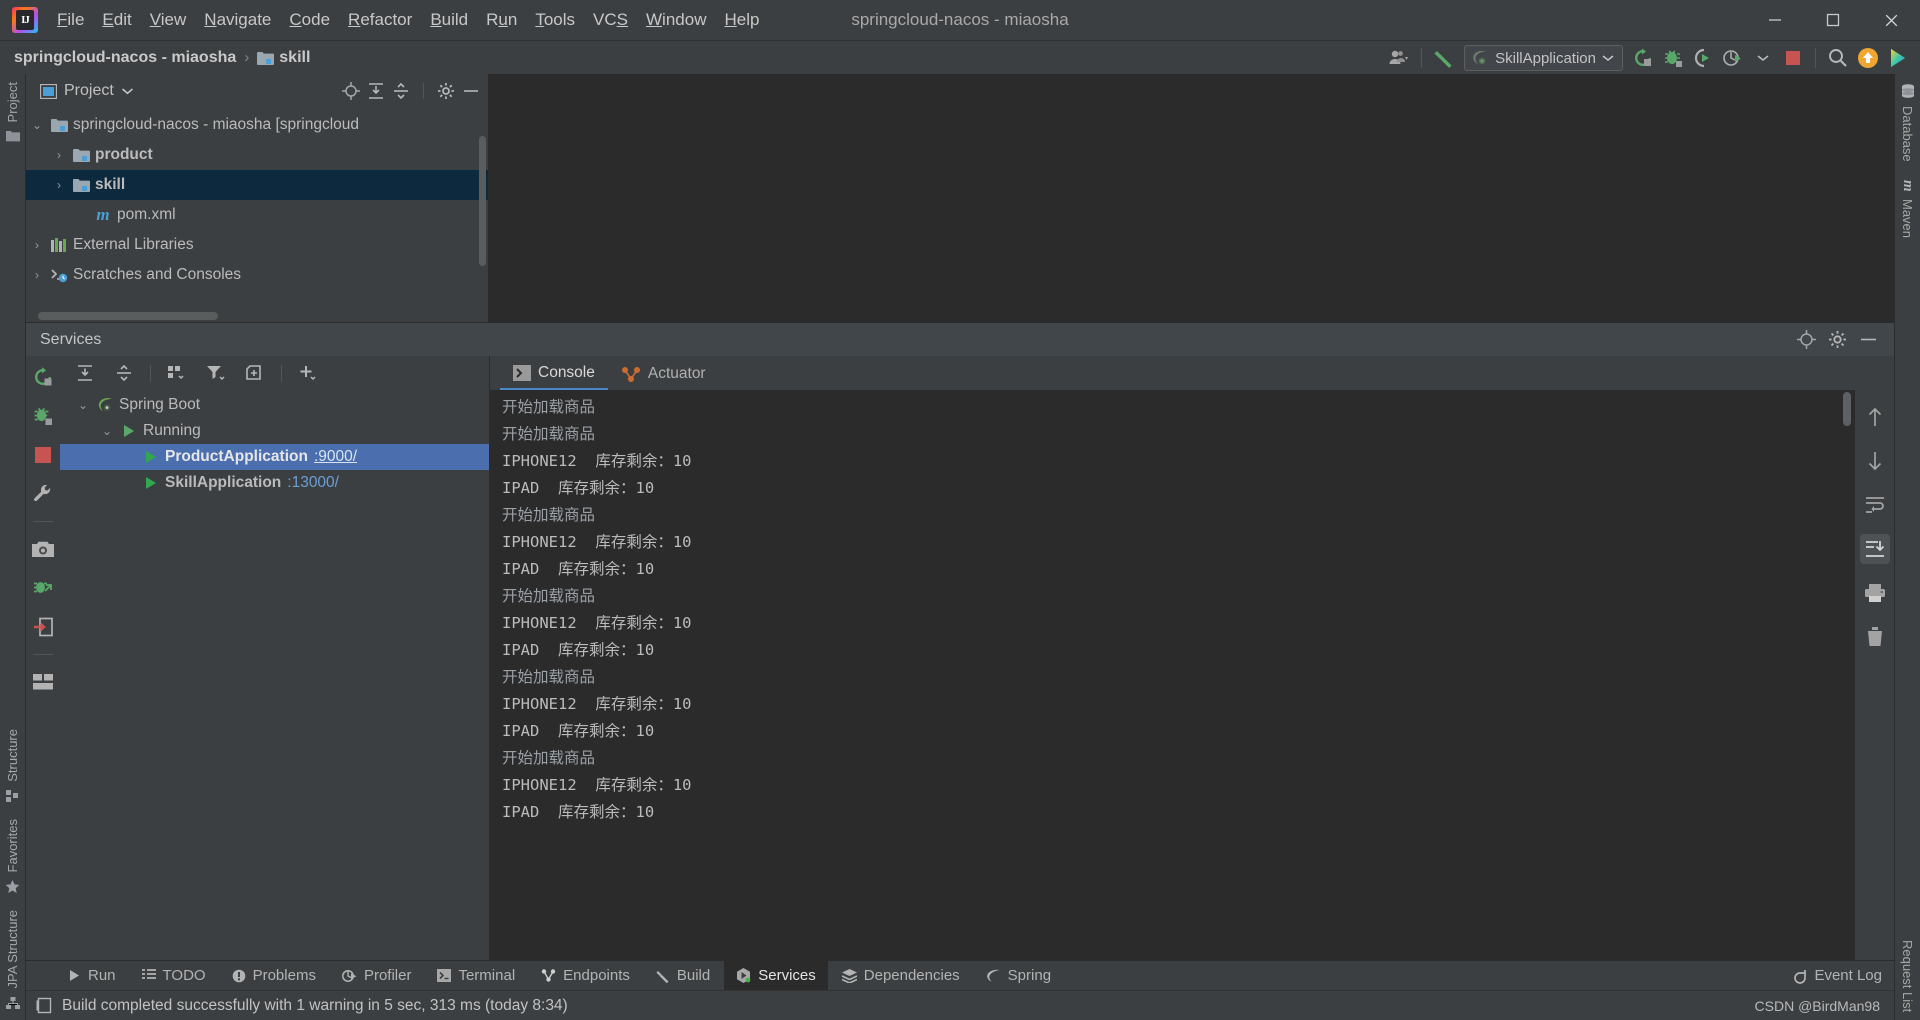 The image size is (1920, 1020). What do you see at coordinates (43, 549) in the screenshot?
I see `camera-icon` at bounding box center [43, 549].